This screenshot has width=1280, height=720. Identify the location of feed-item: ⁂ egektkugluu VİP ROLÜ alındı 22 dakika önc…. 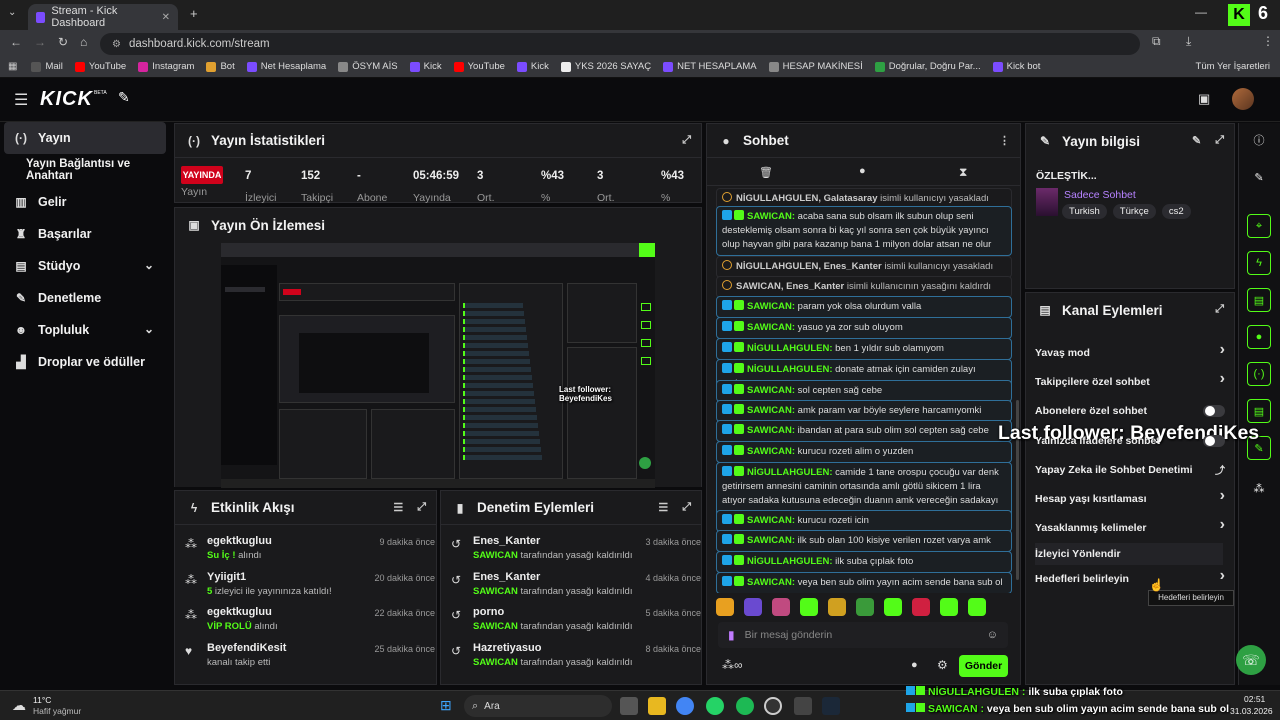
(310, 624).